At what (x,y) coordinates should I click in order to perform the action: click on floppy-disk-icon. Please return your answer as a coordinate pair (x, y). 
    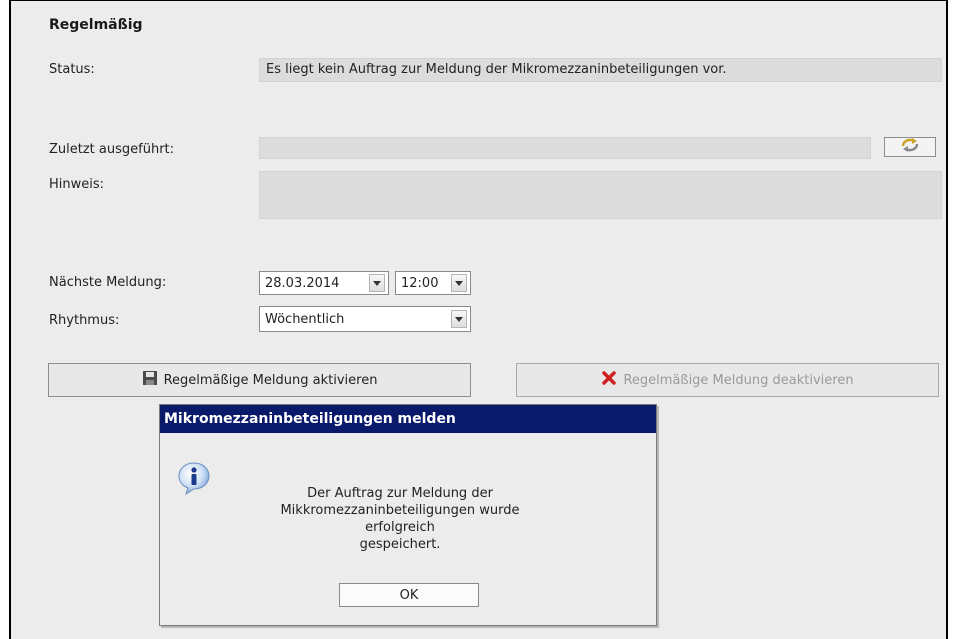
    Looking at the image, I should click on (150, 380).